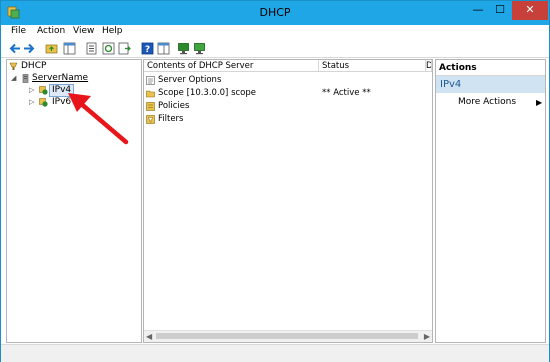  Describe the element at coordinates (275, 13) in the screenshot. I see `title-bar: DHCP — ☐ ✕` at that location.